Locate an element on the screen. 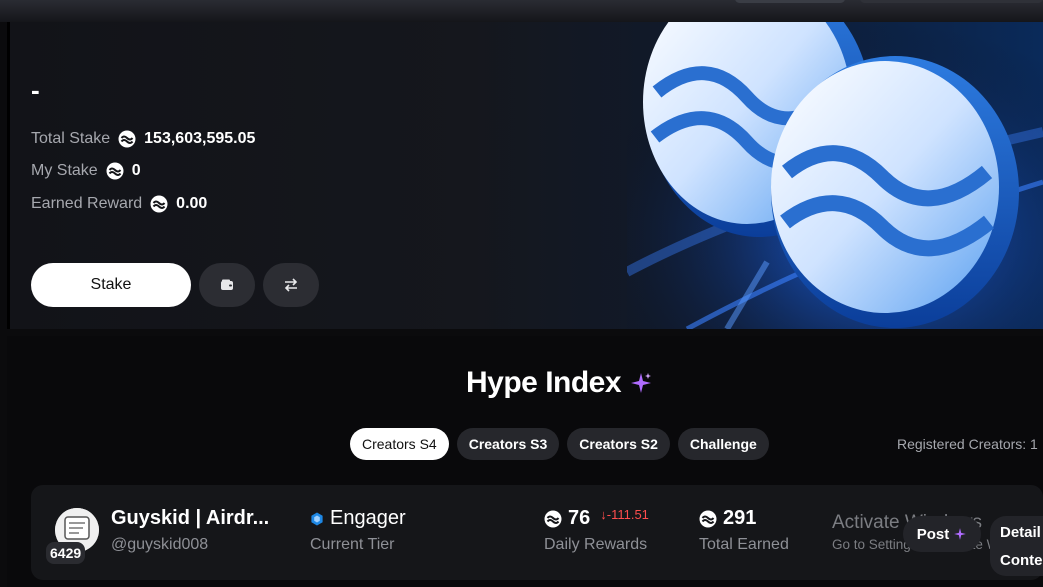  daily-rewards-number: 76 is located at coordinates (579, 518).